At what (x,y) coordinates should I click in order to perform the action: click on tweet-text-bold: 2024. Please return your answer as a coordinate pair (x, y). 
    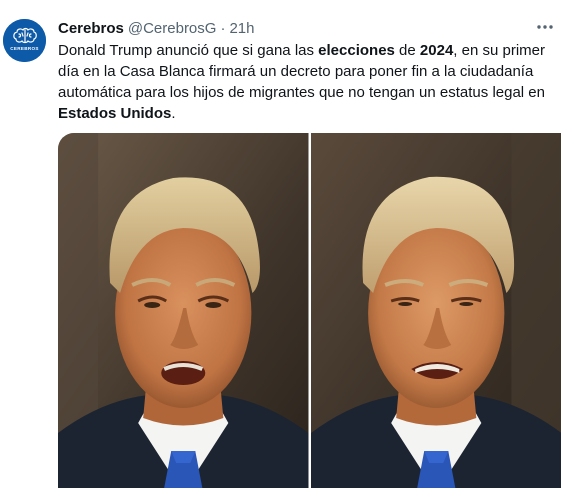
    Looking at the image, I should click on (436, 50).